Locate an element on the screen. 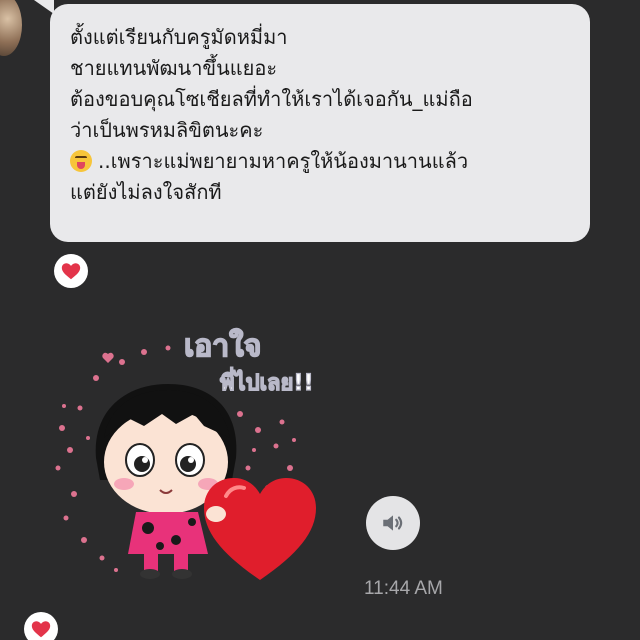  play-sticker-sound-button is located at coordinates (393, 523).